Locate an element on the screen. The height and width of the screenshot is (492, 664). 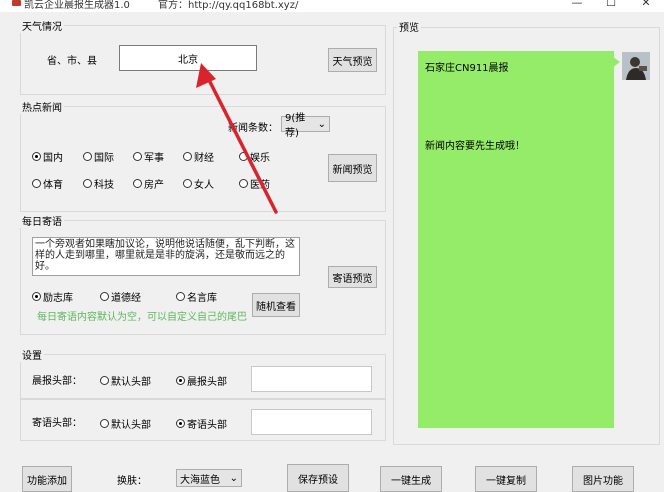
region-input: 北京 is located at coordinates (188, 58).